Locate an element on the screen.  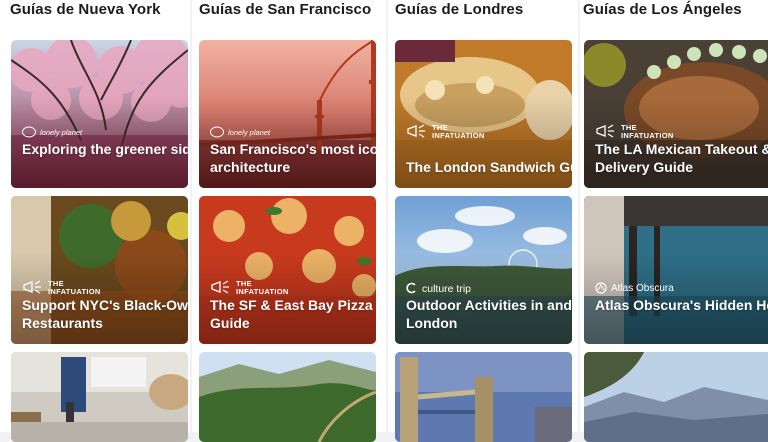
column-title: Guías de San Francisco is located at coordinates (285, 9).